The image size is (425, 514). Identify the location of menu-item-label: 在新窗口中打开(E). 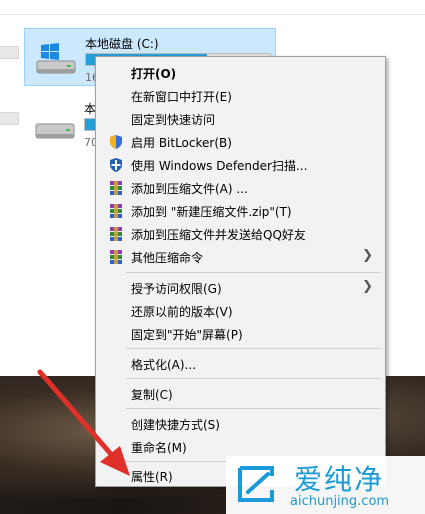
(181, 97).